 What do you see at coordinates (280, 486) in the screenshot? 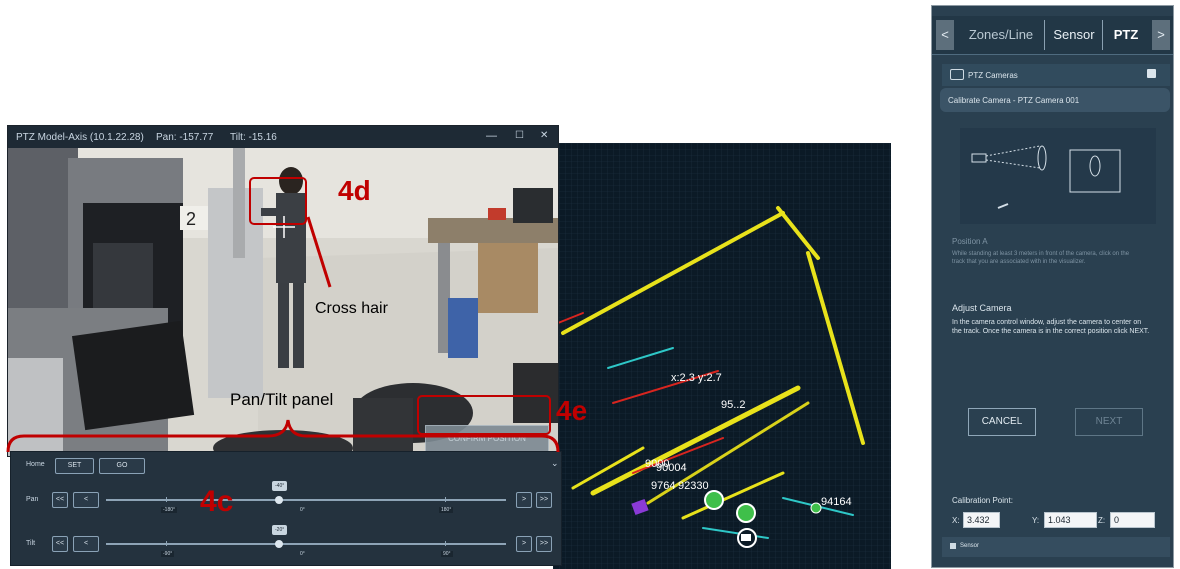
I see `pan-value-tag: -40°` at bounding box center [280, 486].